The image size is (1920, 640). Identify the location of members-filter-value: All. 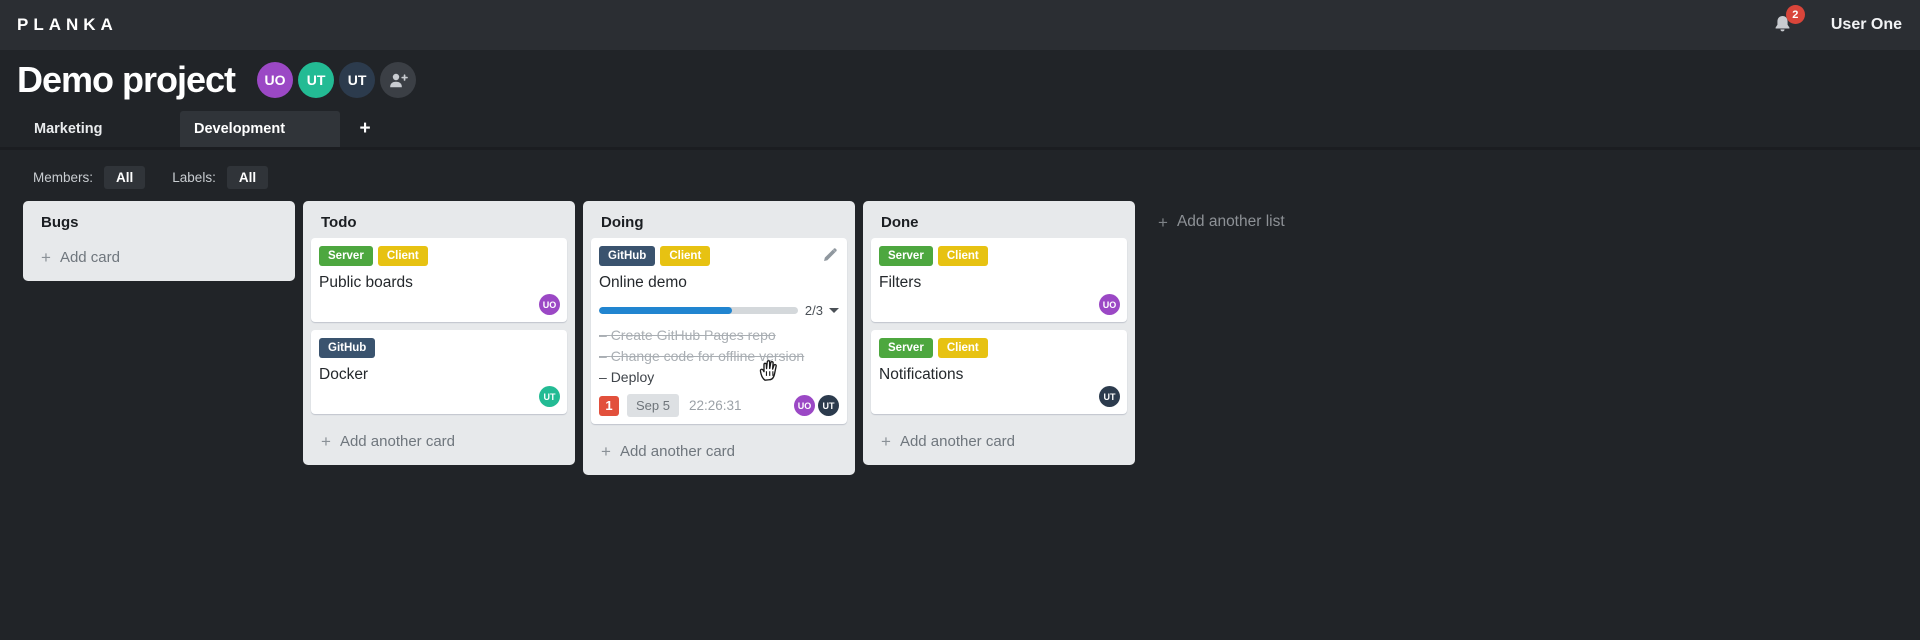
(125, 177).